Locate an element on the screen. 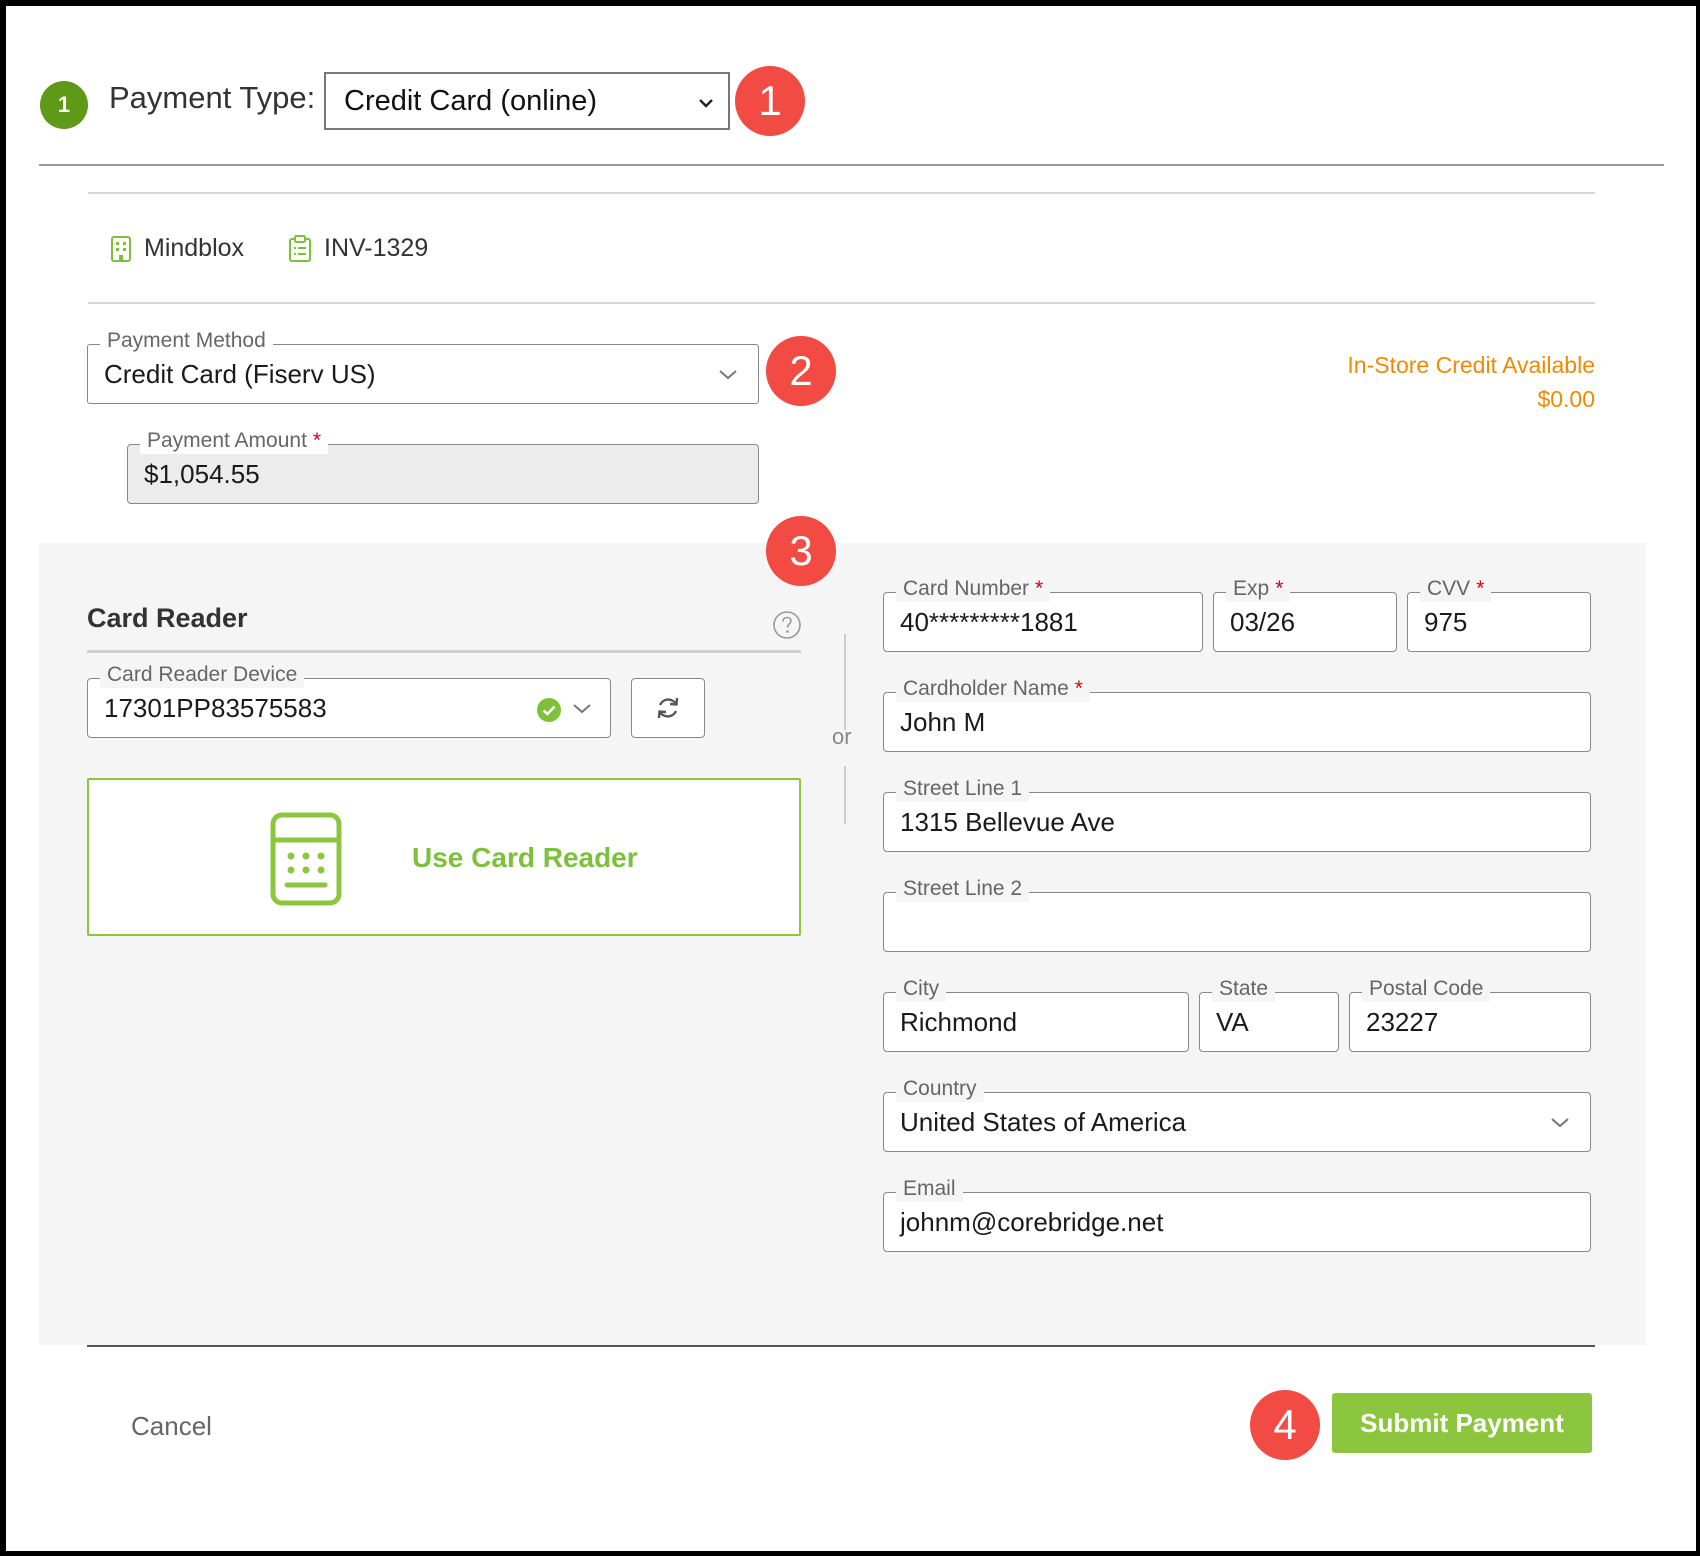 The image size is (1700, 1556). question-circle-icon is located at coordinates (787, 625).